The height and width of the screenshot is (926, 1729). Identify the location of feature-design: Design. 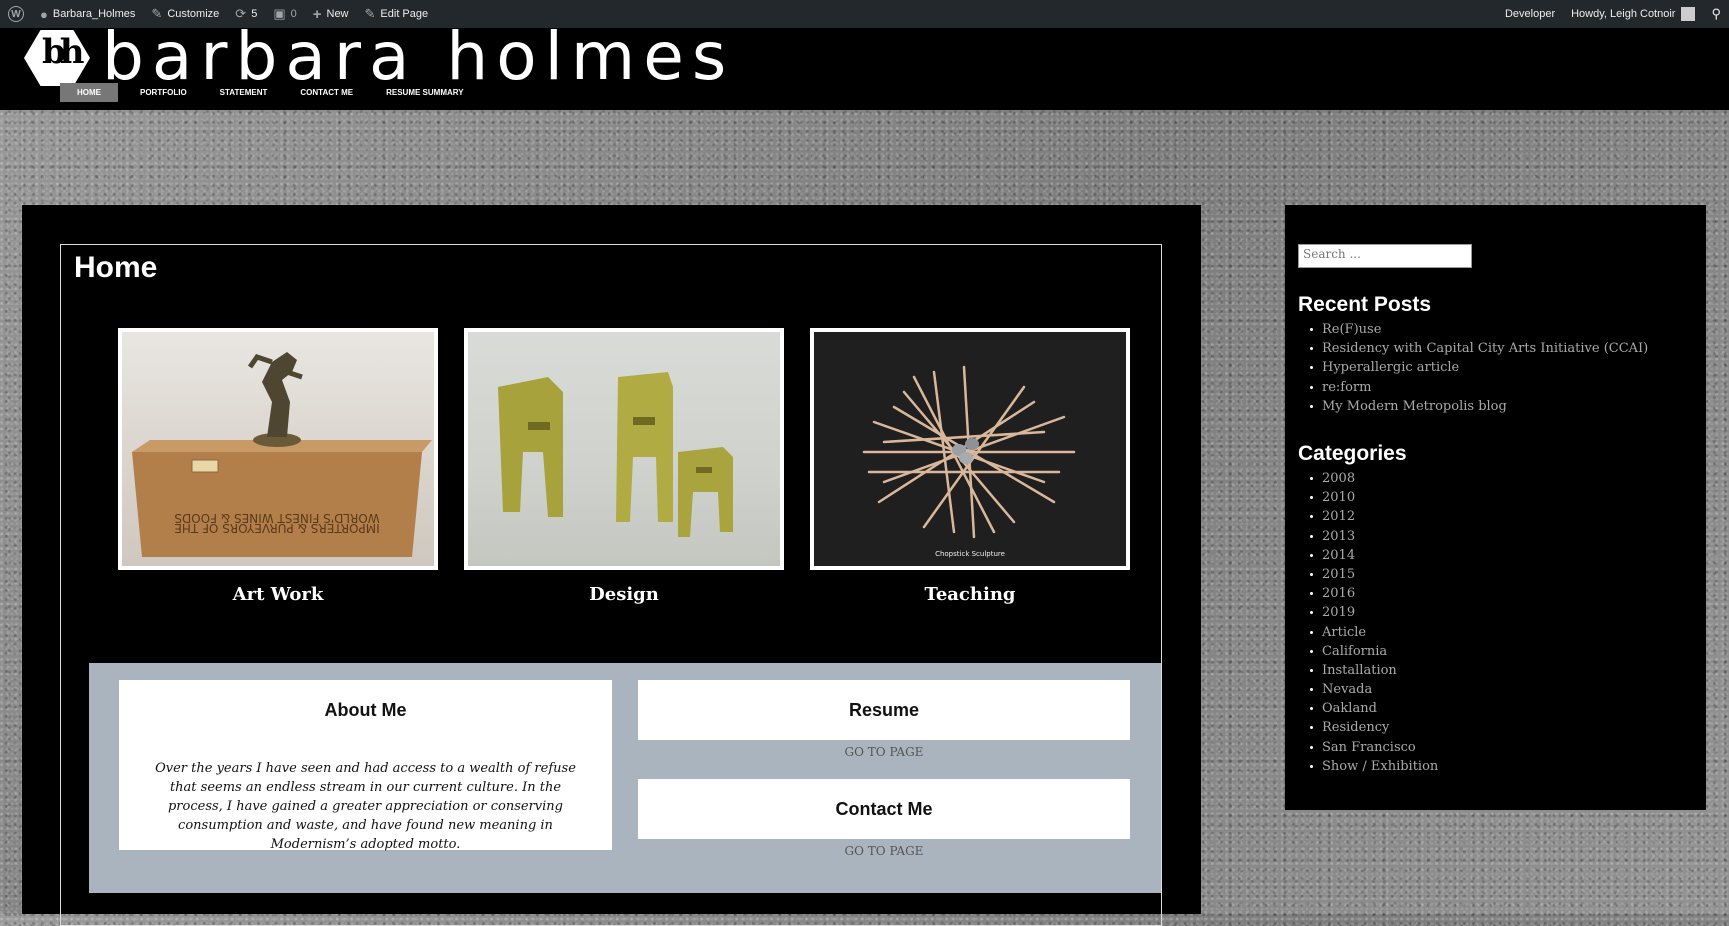
(624, 466).